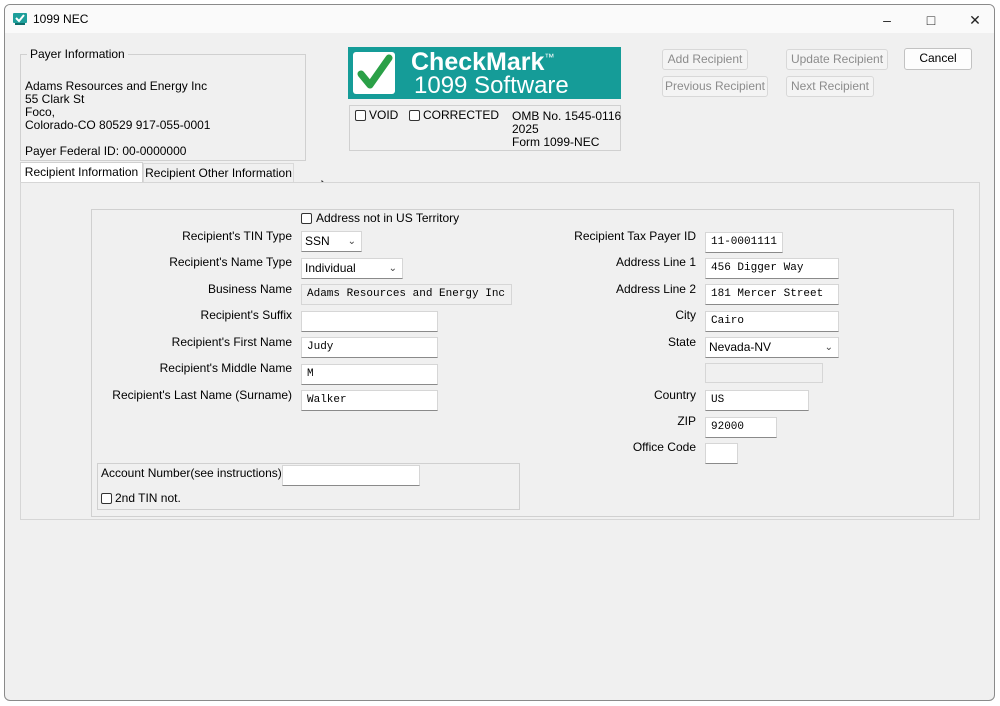 This screenshot has width=1000, height=706. What do you see at coordinates (388, 218) in the screenshot?
I see `address-not-us-label: Address not in US Territory` at bounding box center [388, 218].